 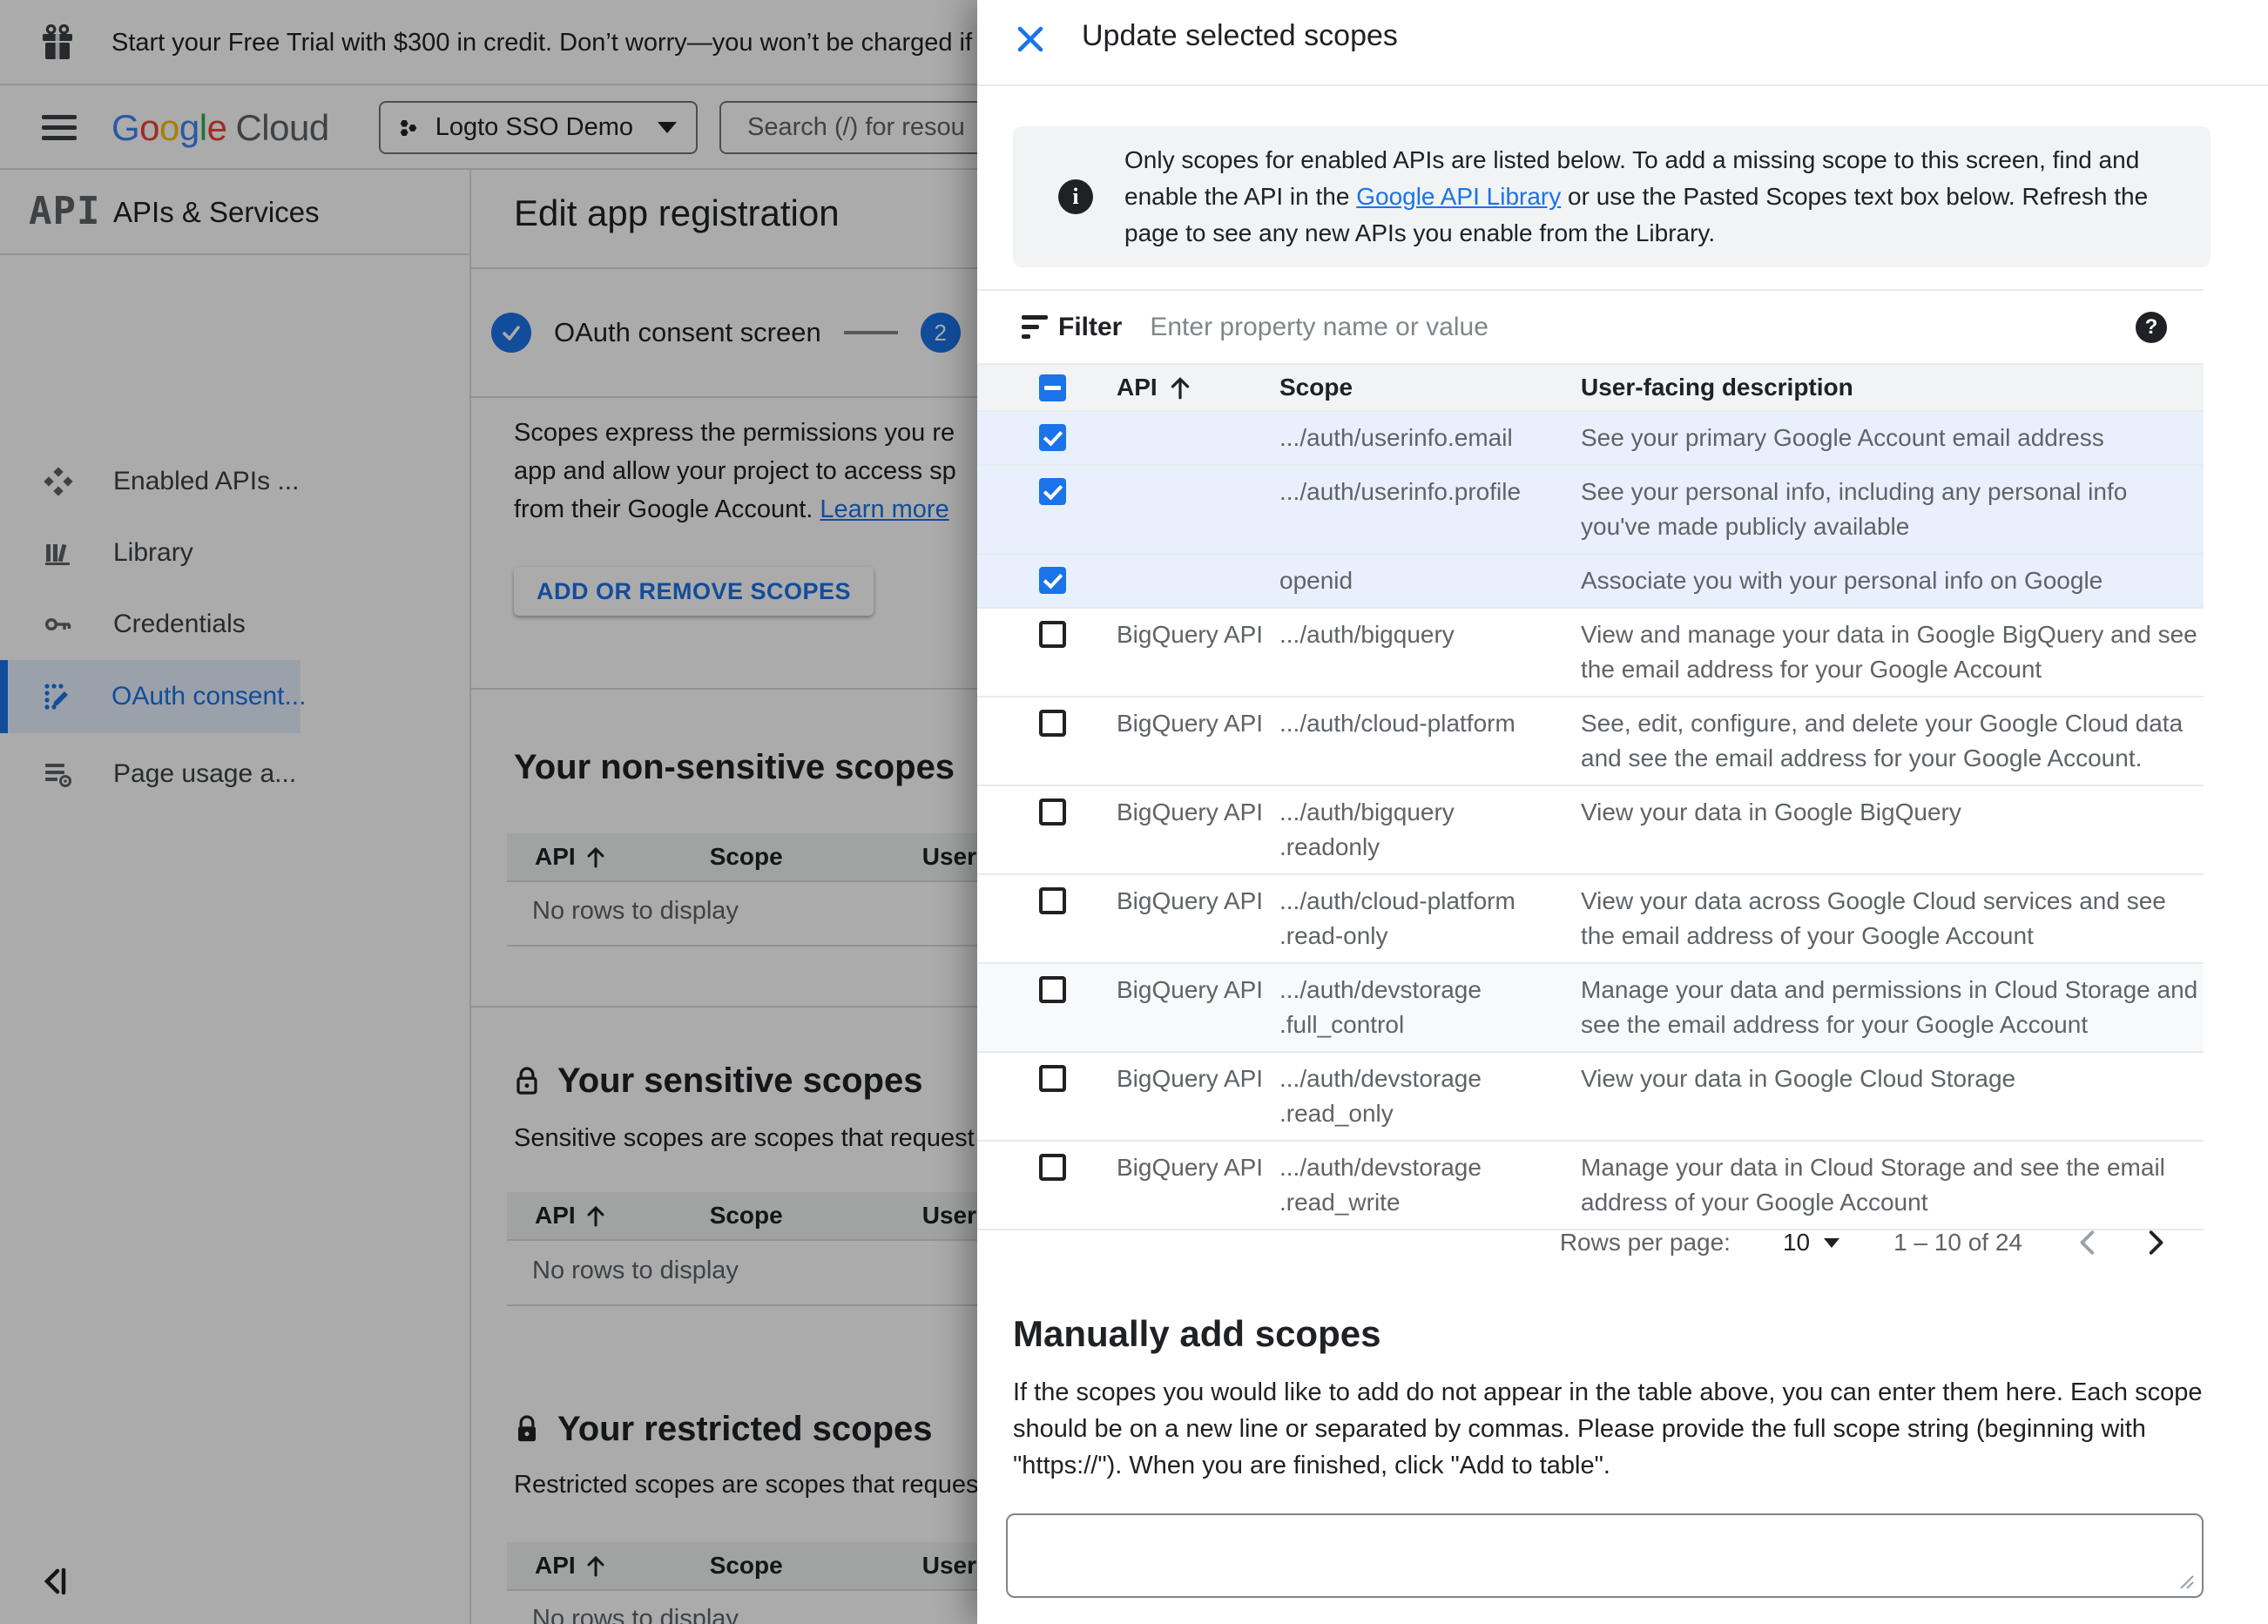 What do you see at coordinates (1197, 1333) in the screenshot?
I see `manually-add-scopes-heading: Manually add scopes` at bounding box center [1197, 1333].